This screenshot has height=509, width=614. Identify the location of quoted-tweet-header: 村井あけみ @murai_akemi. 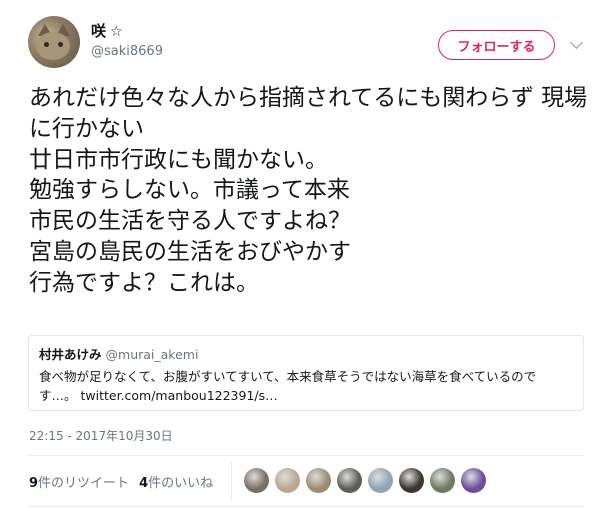
(306, 353).